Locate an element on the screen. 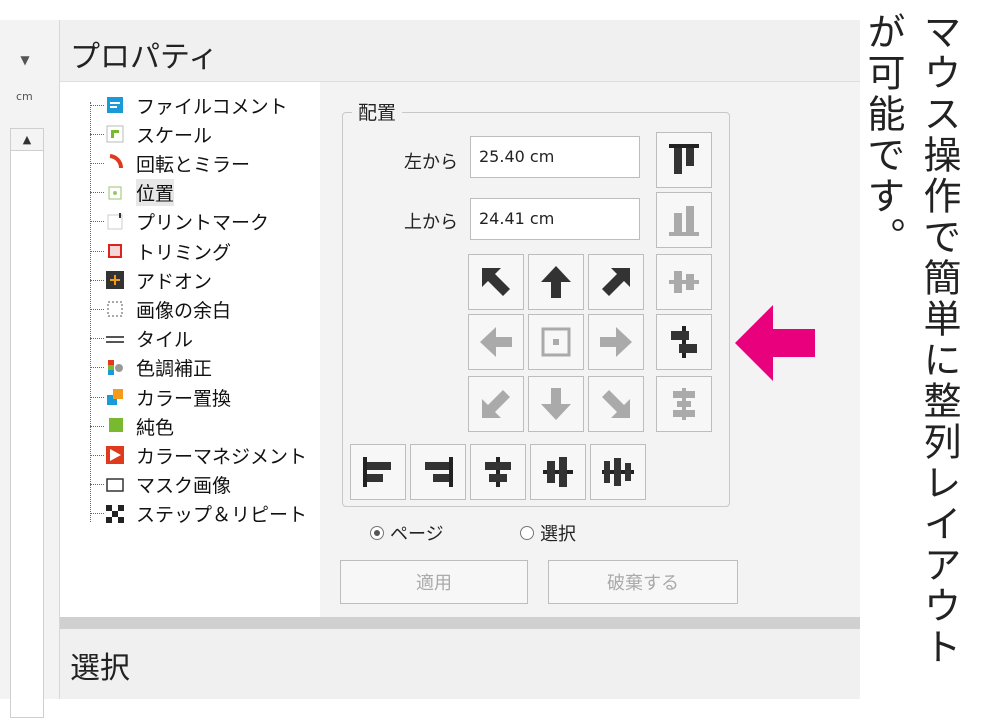 Image resolution: width=984 pixels, height=718 pixels. move-left-button is located at coordinates (496, 342).